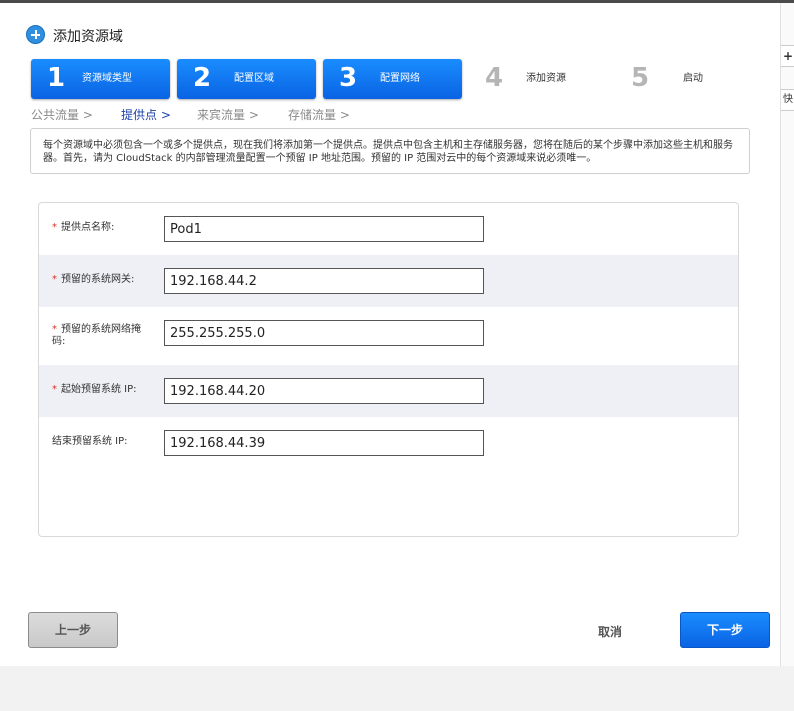  What do you see at coordinates (324, 229) in the screenshot?
I see `pod-name-input` at bounding box center [324, 229].